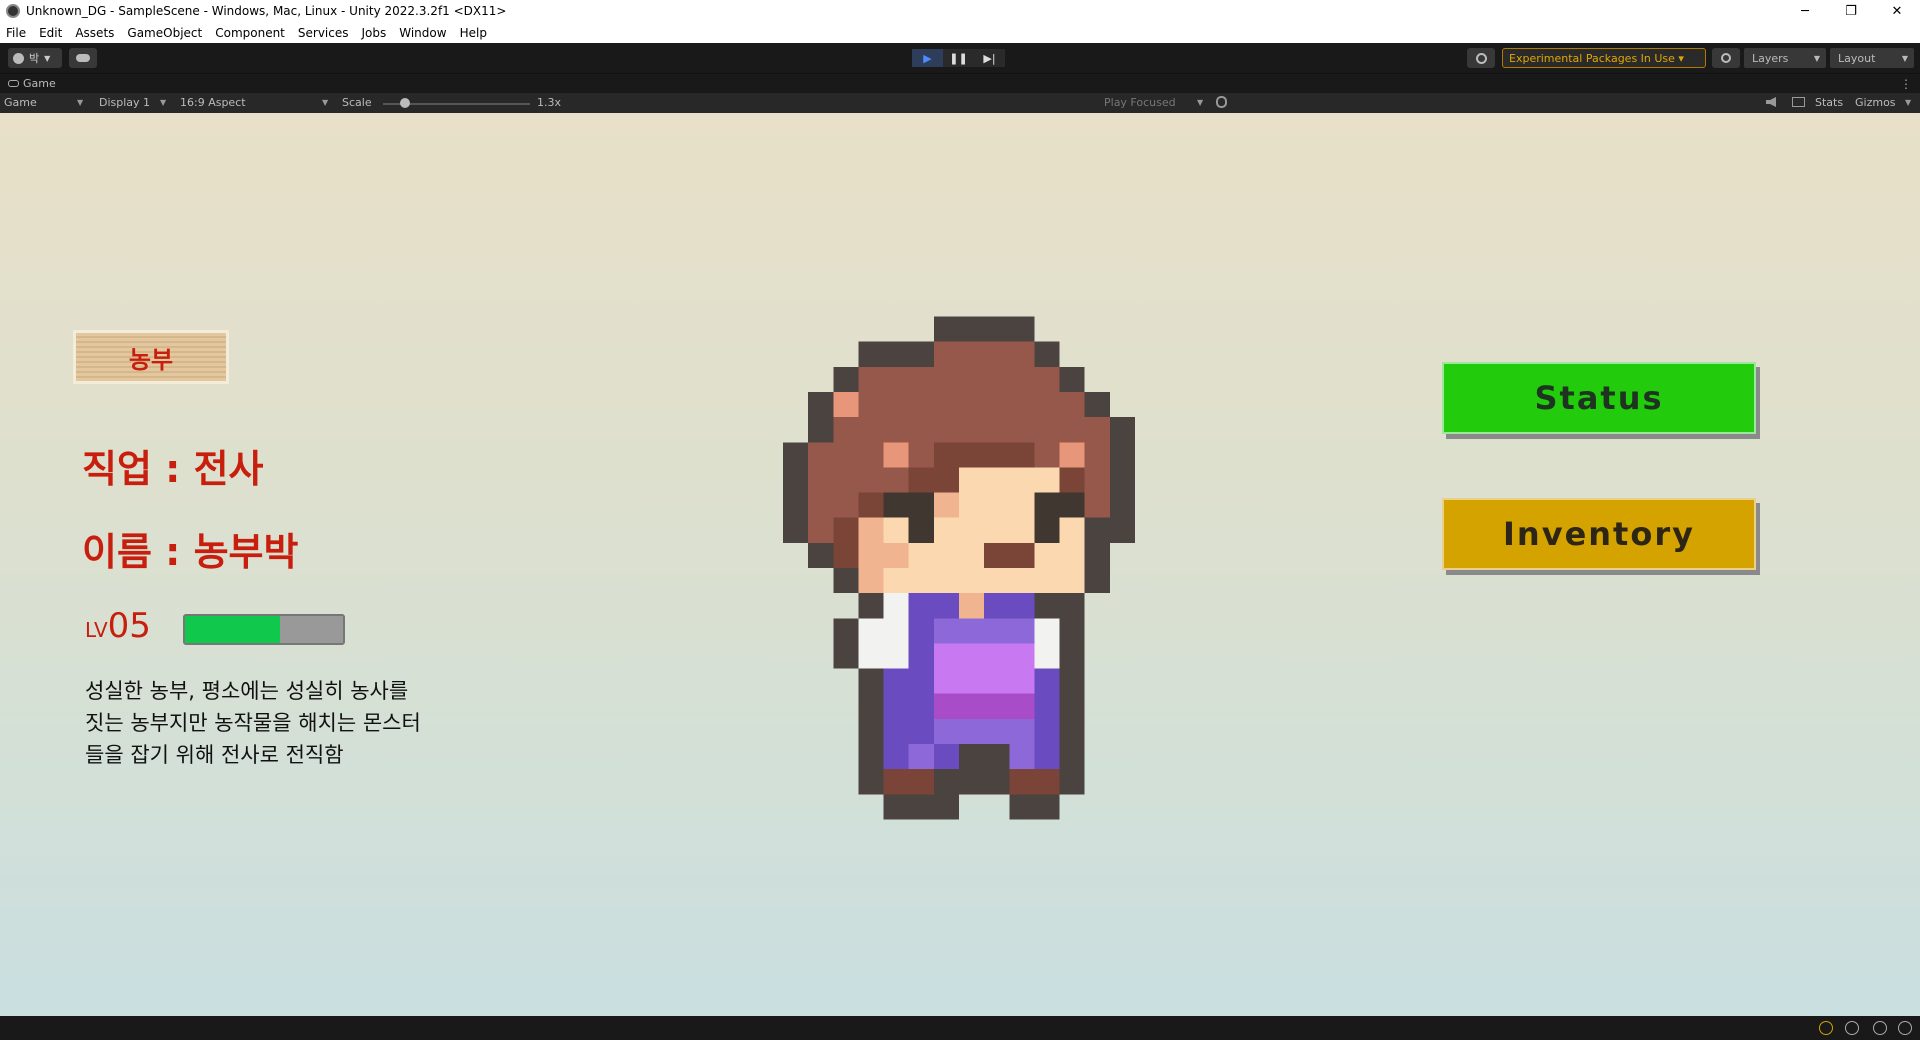 This screenshot has height=1040, width=1920. What do you see at coordinates (1897, 11) in the screenshot?
I see `close-button: ✕` at bounding box center [1897, 11].